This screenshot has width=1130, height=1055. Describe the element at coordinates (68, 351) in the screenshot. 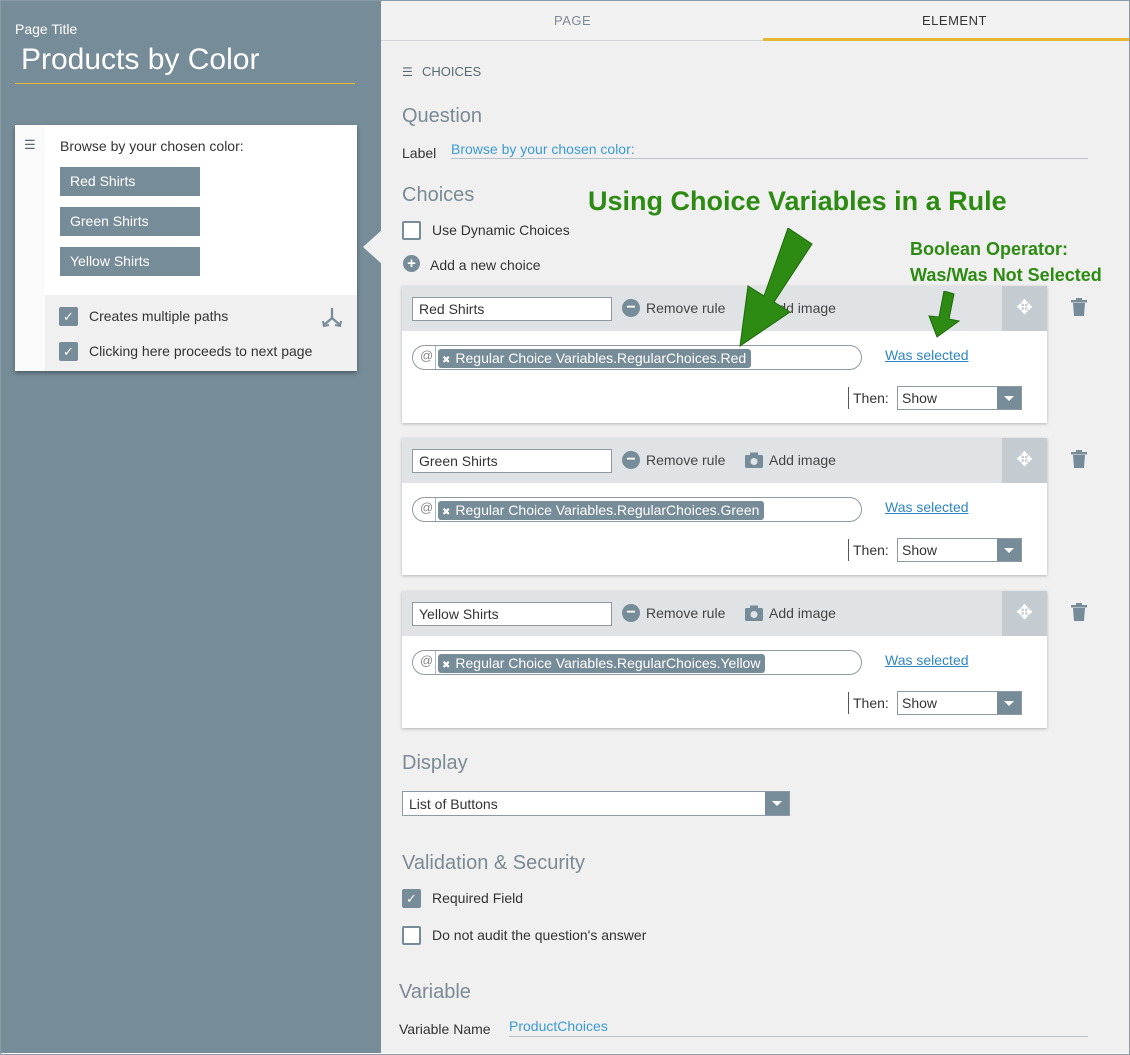

I see `next-page-checkbox: ✓` at that location.